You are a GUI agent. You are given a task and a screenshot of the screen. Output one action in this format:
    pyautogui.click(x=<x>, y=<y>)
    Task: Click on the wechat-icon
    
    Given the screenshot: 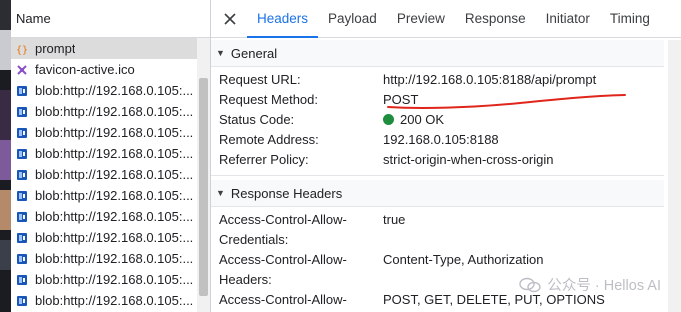 What is the action you would take?
    pyautogui.click(x=530, y=284)
    